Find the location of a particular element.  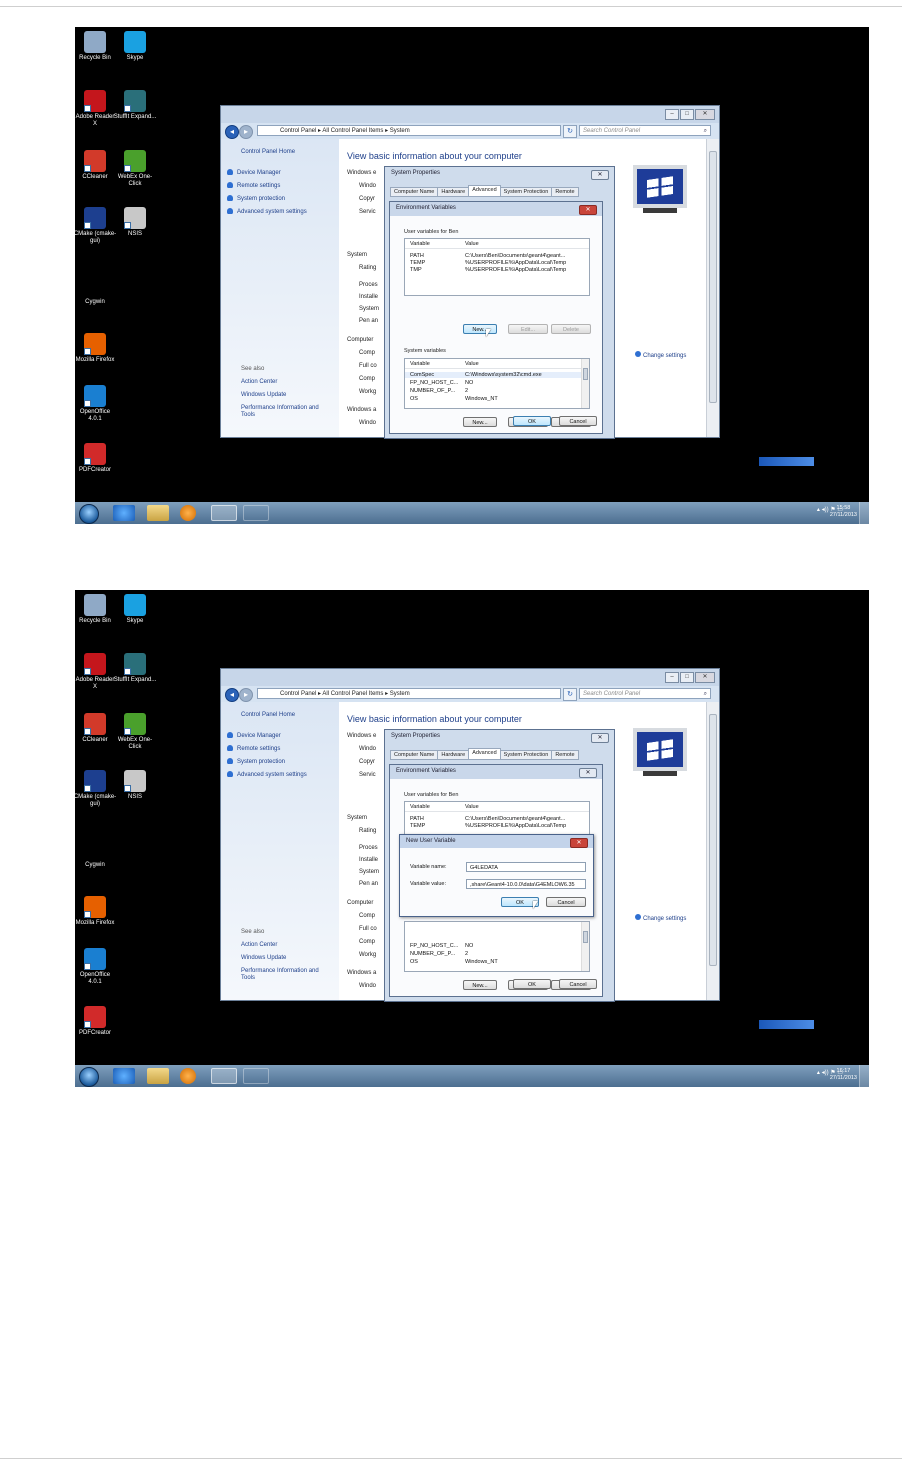

new-var-cancel-button: Cancel is located at coordinates (566, 902).